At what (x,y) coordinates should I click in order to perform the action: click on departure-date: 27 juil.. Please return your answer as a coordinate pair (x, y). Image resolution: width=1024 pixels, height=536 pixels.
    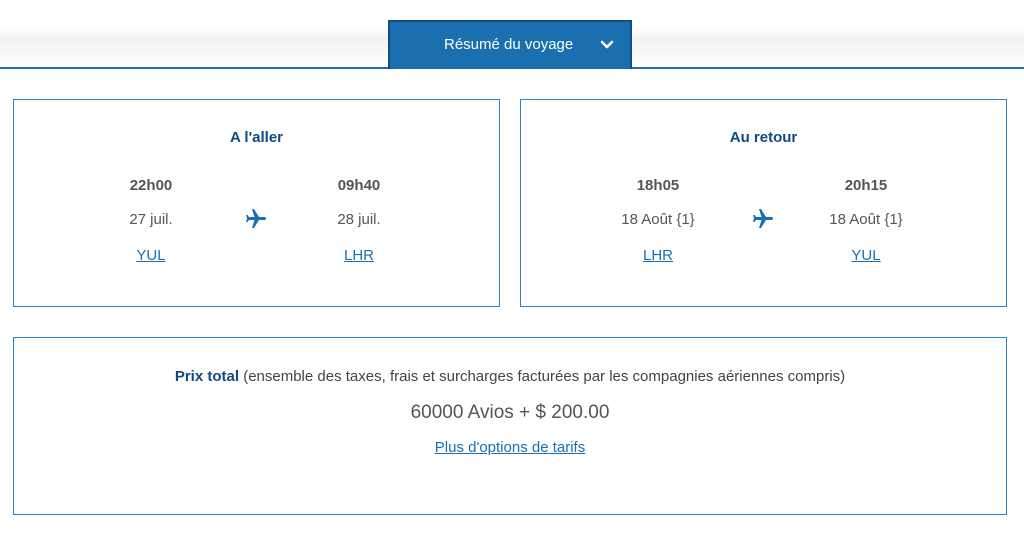
    Looking at the image, I should click on (151, 219).